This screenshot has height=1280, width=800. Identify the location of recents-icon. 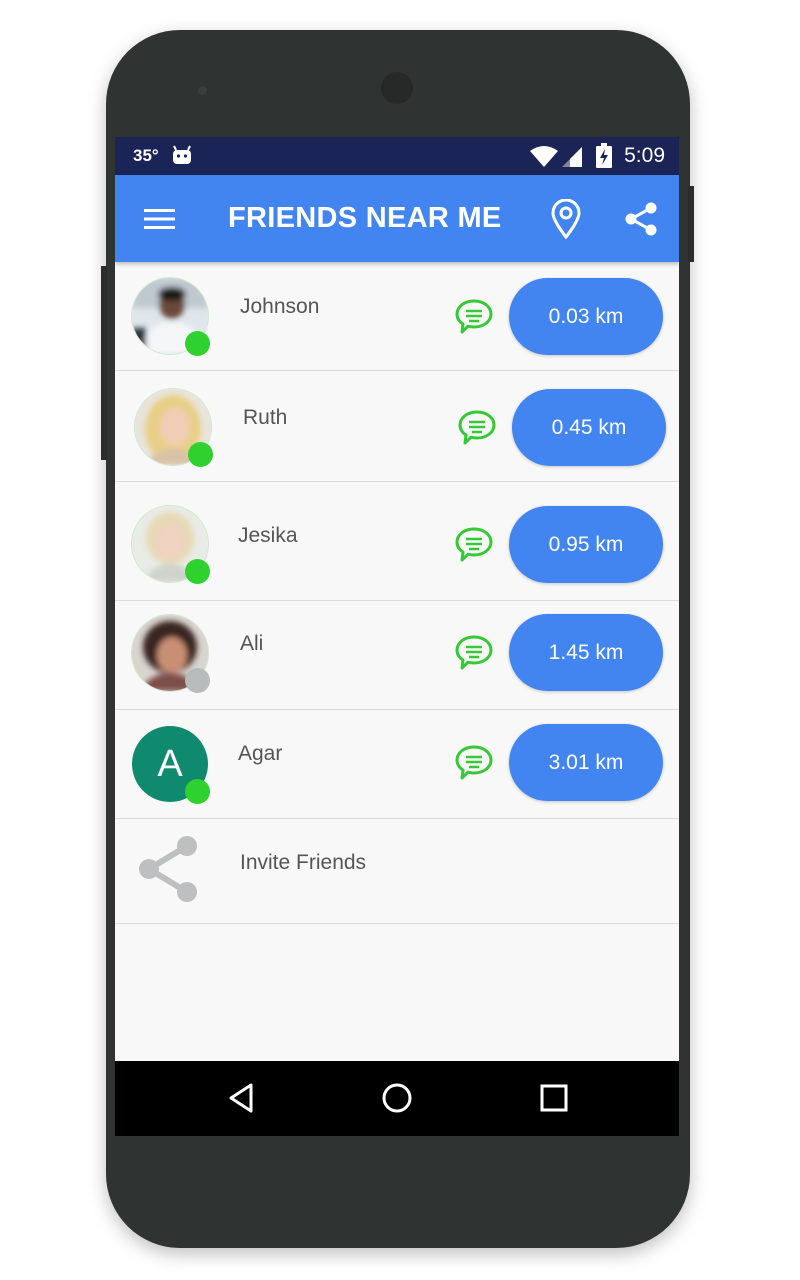
(554, 1098).